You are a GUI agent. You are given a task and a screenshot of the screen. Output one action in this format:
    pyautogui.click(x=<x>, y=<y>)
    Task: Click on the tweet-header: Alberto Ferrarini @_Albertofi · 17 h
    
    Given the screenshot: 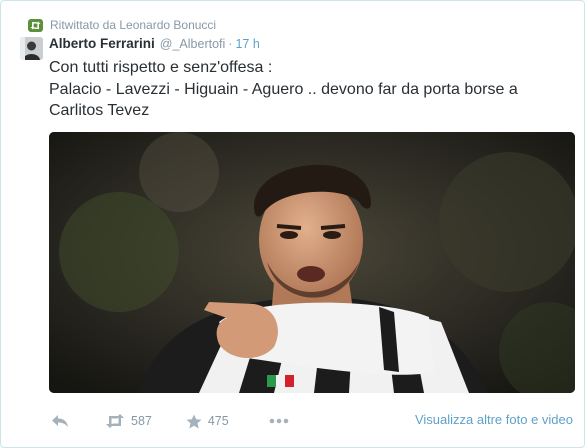 What is the action you would take?
    pyautogui.click(x=154, y=45)
    